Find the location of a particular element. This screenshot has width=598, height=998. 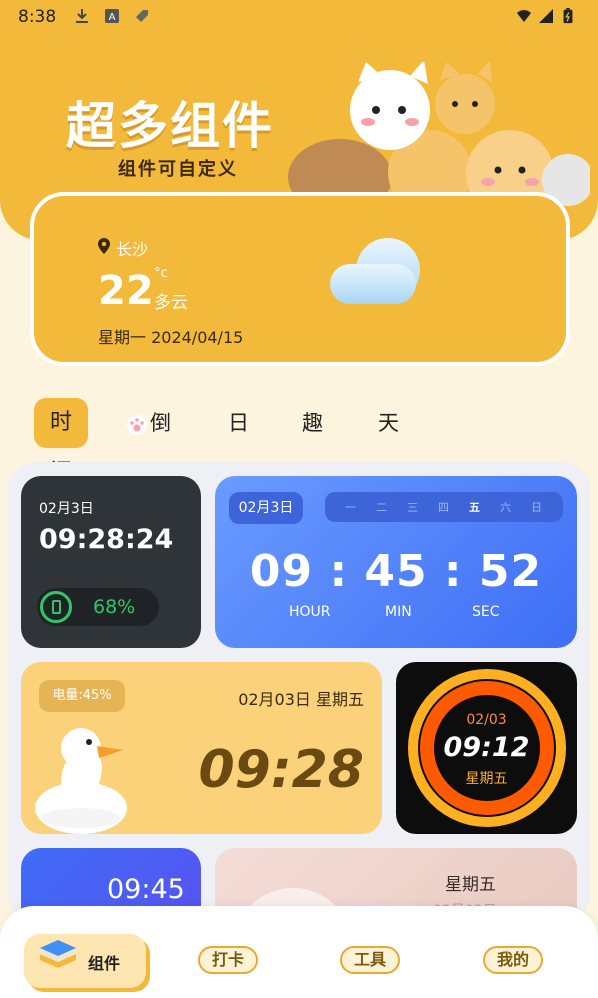

widget-weekday: 星期五 is located at coordinates (470, 885).